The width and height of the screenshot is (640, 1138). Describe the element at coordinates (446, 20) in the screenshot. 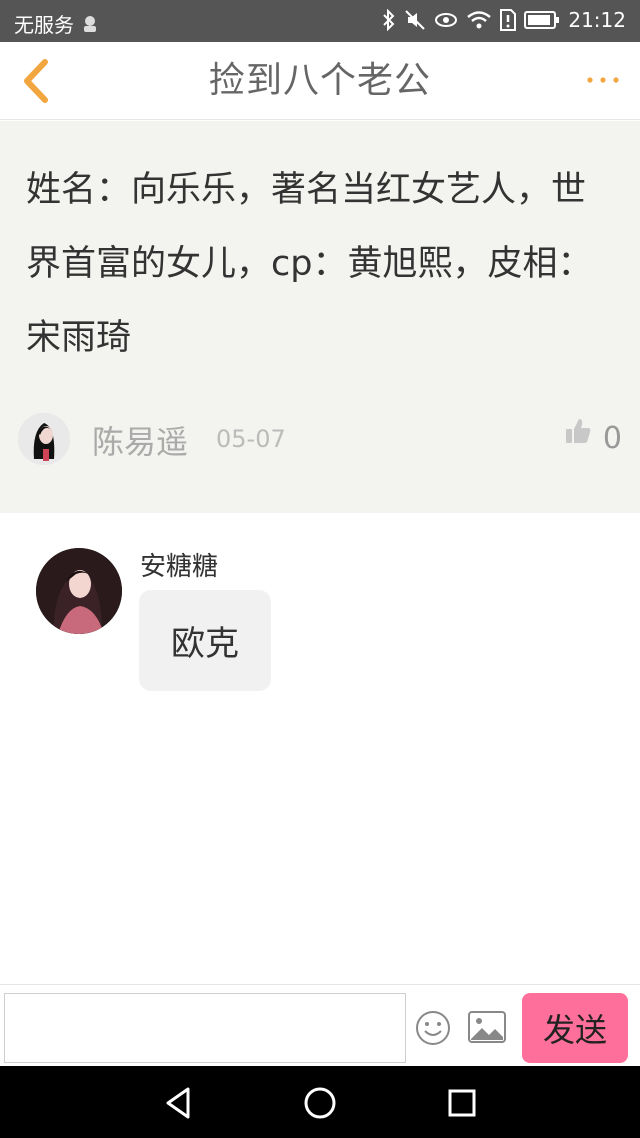

I see `eye-comfort-icon` at that location.